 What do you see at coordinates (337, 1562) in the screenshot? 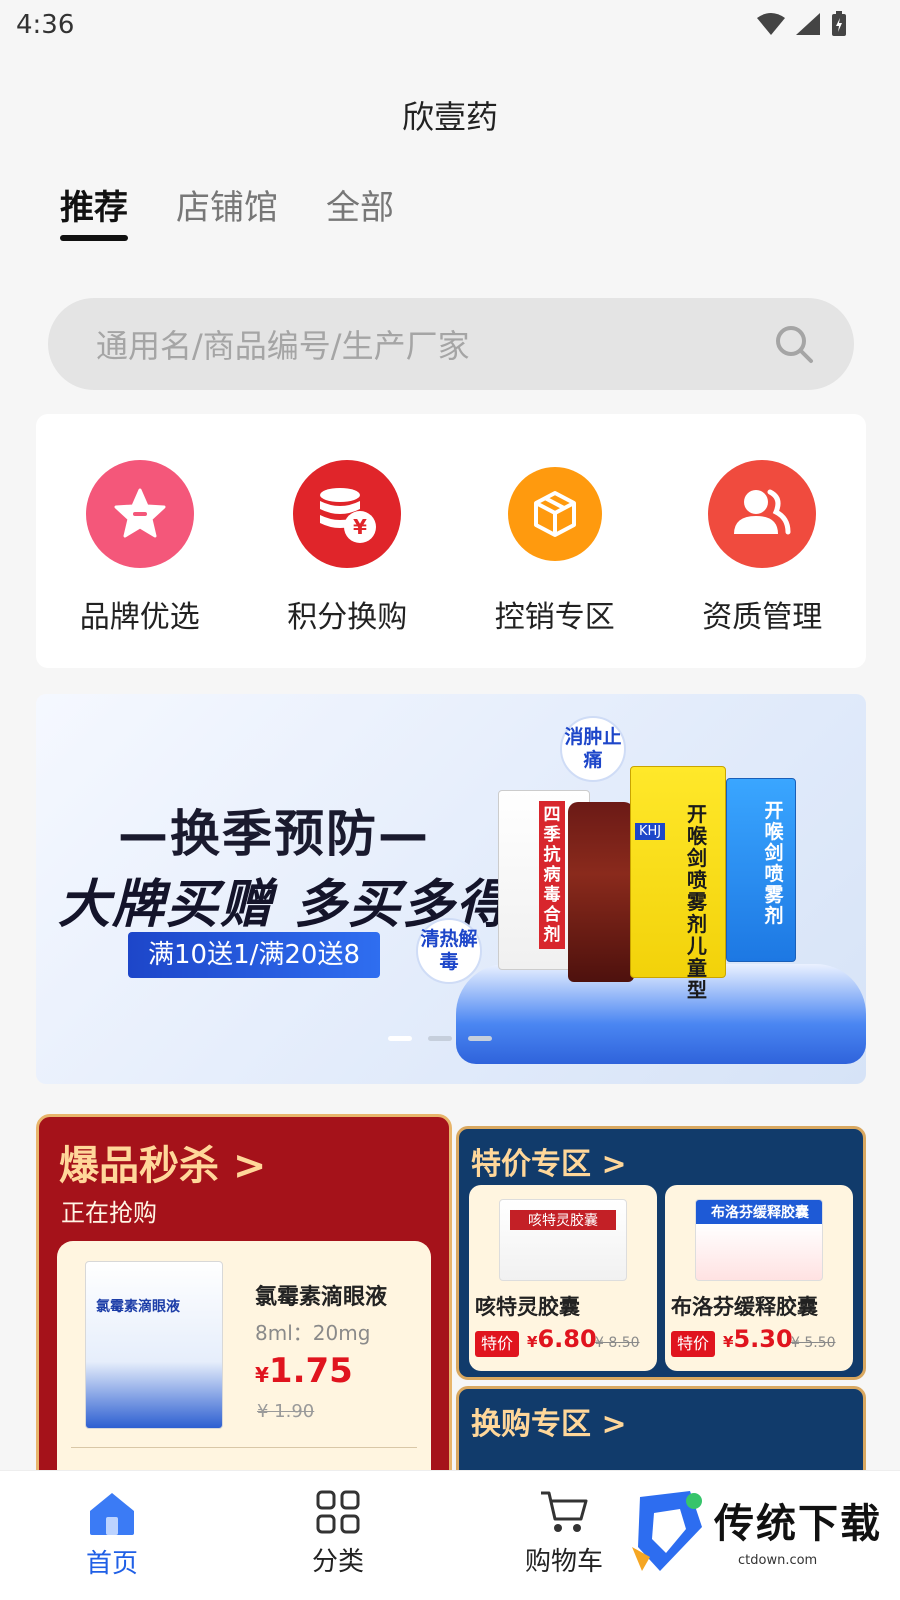
I see `nav-label: 分类` at bounding box center [337, 1562].